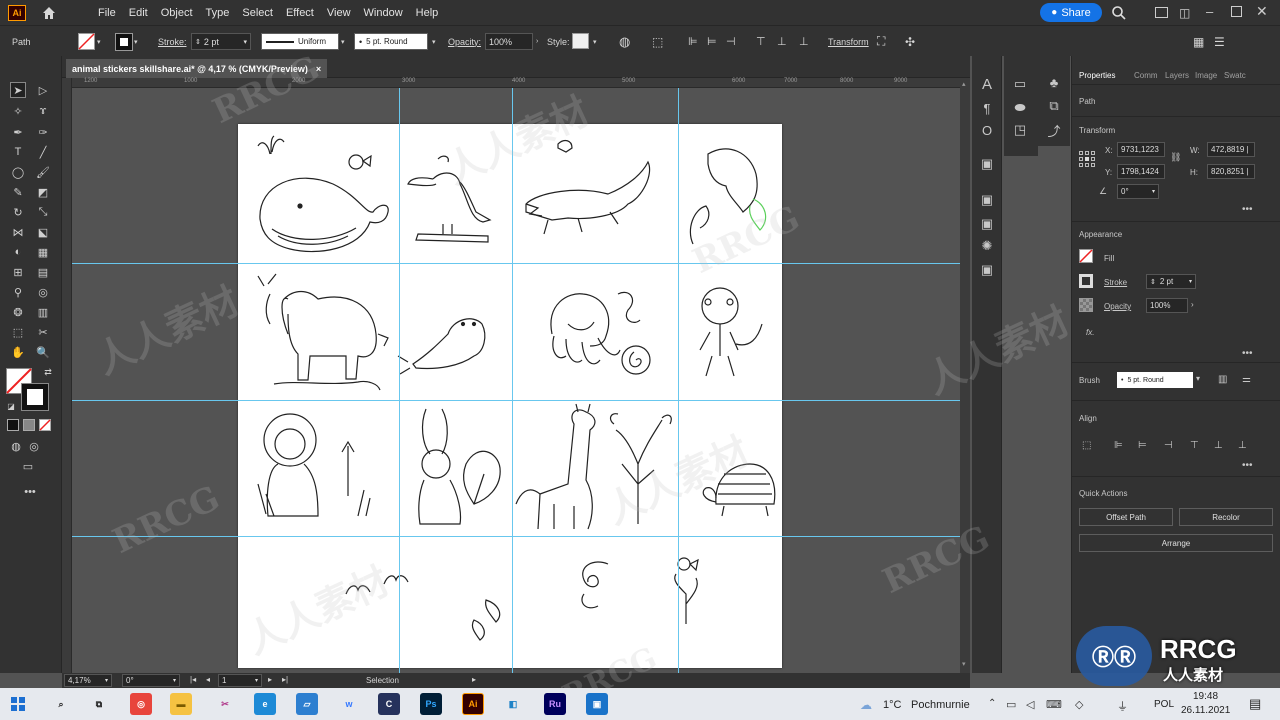  What do you see at coordinates (43, 152) in the screenshot?
I see `line-tool-icon: ╱` at bounding box center [43, 152].